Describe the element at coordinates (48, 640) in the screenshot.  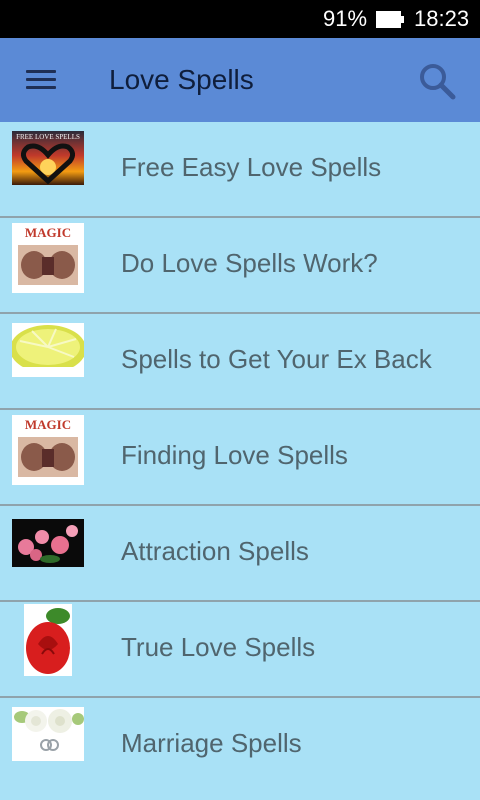
I see `red-rose-thumbnail` at that location.